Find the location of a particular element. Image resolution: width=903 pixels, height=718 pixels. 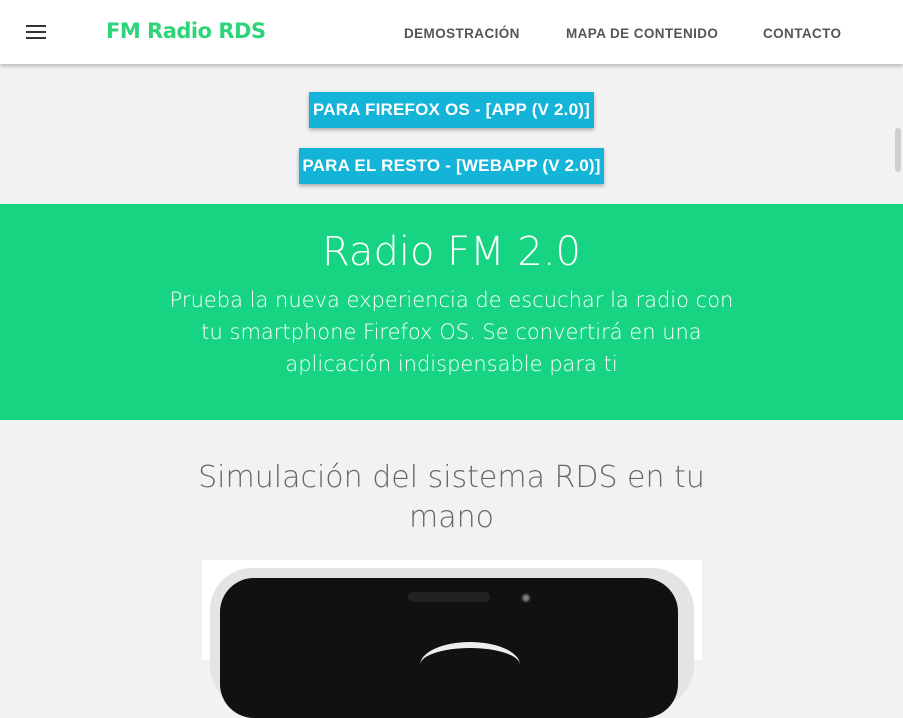

screen-content-partial is located at coordinates (470, 665).